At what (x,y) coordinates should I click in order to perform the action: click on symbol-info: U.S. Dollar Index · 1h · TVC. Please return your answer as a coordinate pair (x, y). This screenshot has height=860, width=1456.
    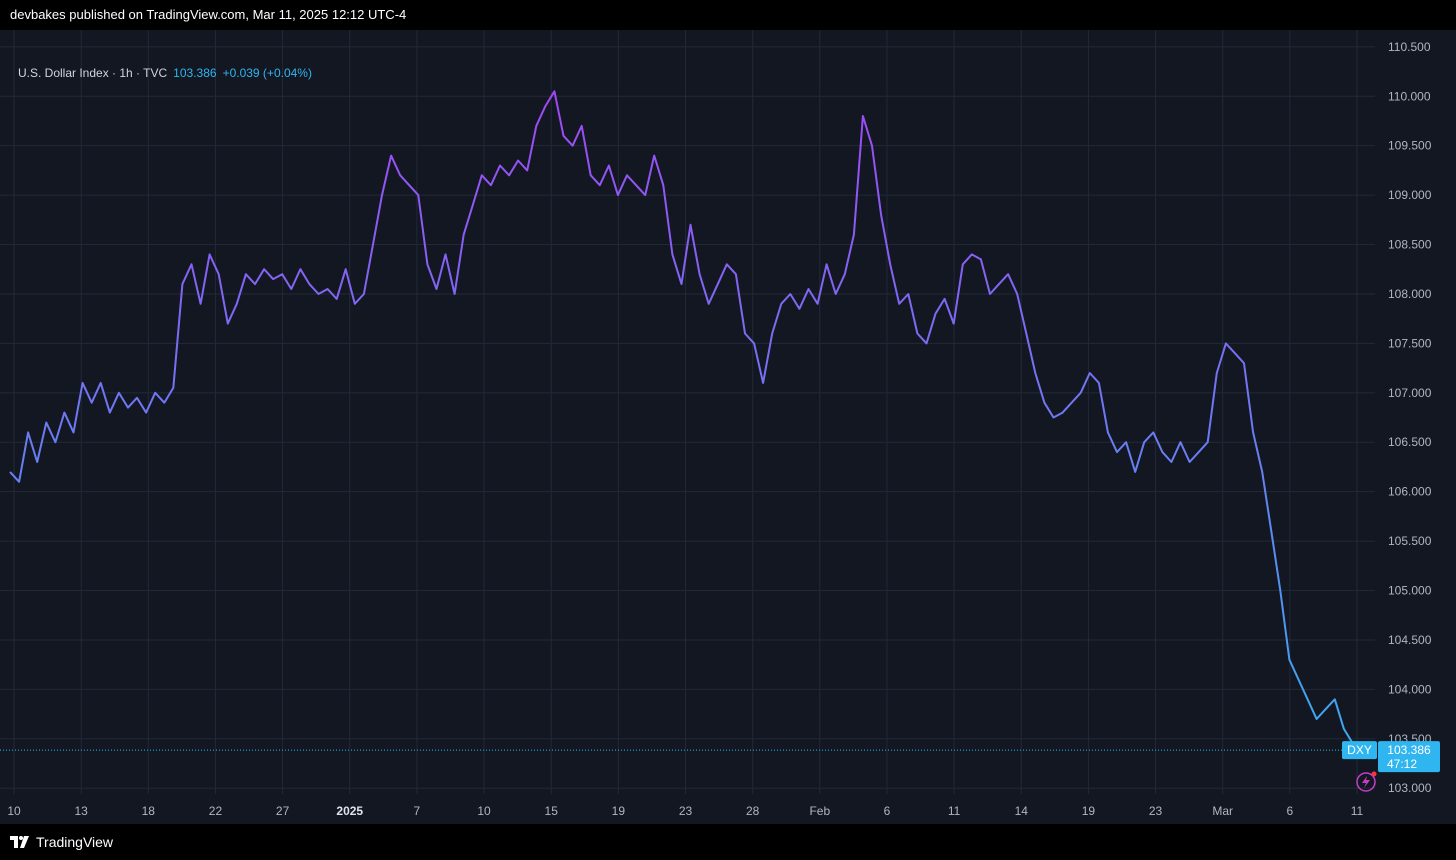
    Looking at the image, I should click on (93, 73).